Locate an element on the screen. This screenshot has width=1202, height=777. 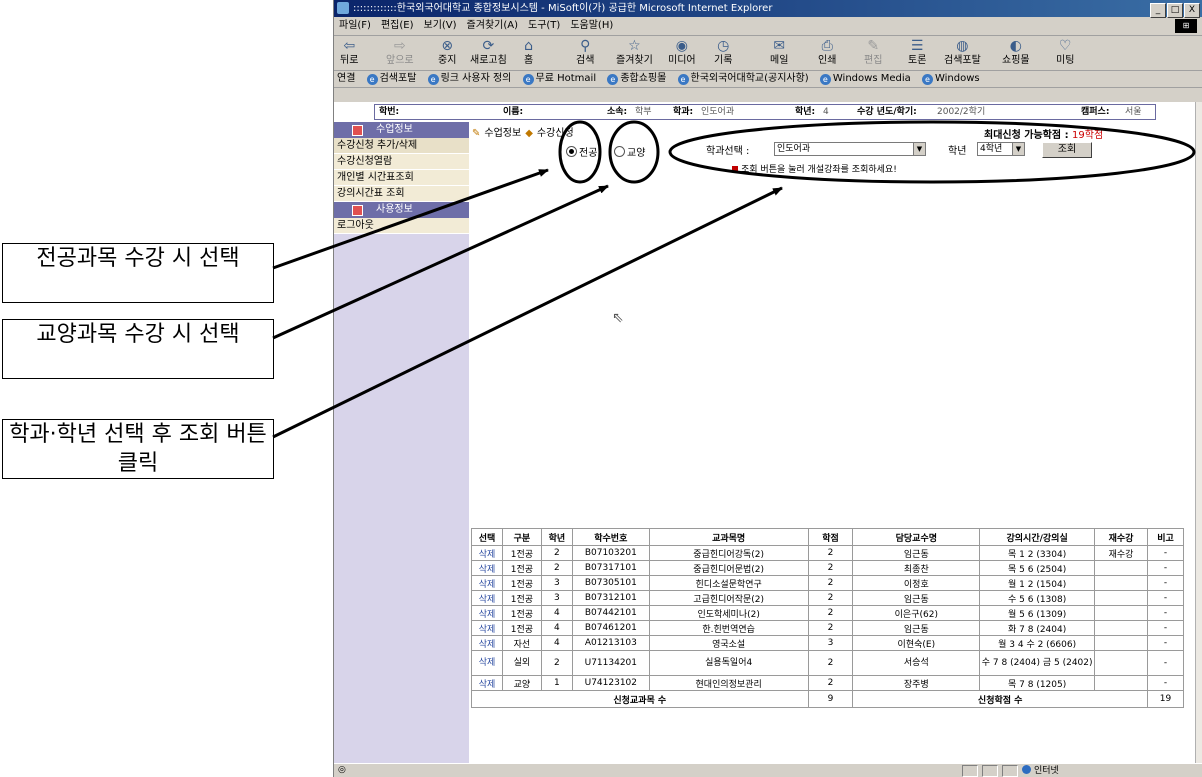
toolbar-refresh-button: ⟳ 새로고침 is located at coordinates (488, 52).